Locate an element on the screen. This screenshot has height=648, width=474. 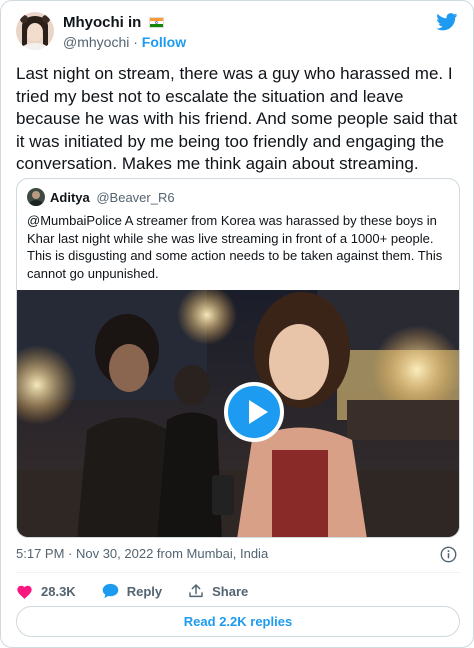
twitter-bird-icon is located at coordinates (447, 22).